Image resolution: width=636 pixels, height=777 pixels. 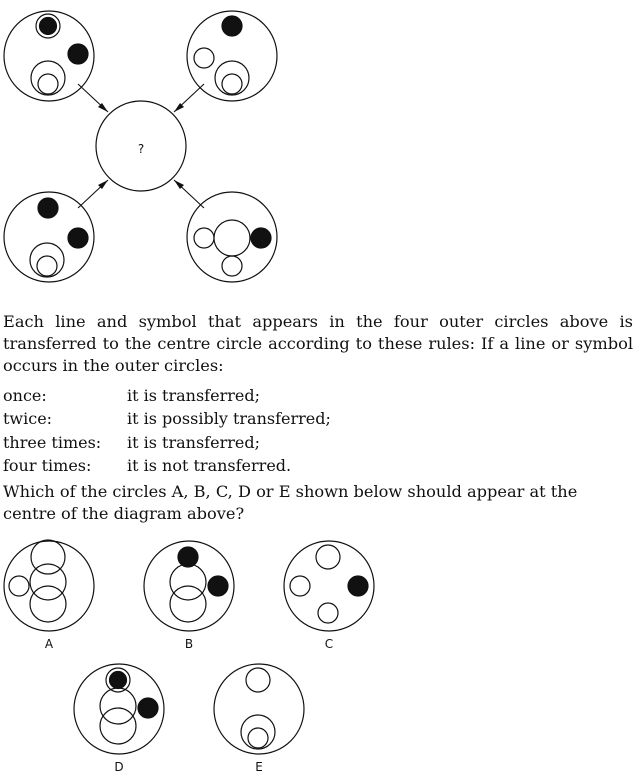 What do you see at coordinates (118, 767) in the screenshot?
I see `option-d-label: D` at bounding box center [118, 767].